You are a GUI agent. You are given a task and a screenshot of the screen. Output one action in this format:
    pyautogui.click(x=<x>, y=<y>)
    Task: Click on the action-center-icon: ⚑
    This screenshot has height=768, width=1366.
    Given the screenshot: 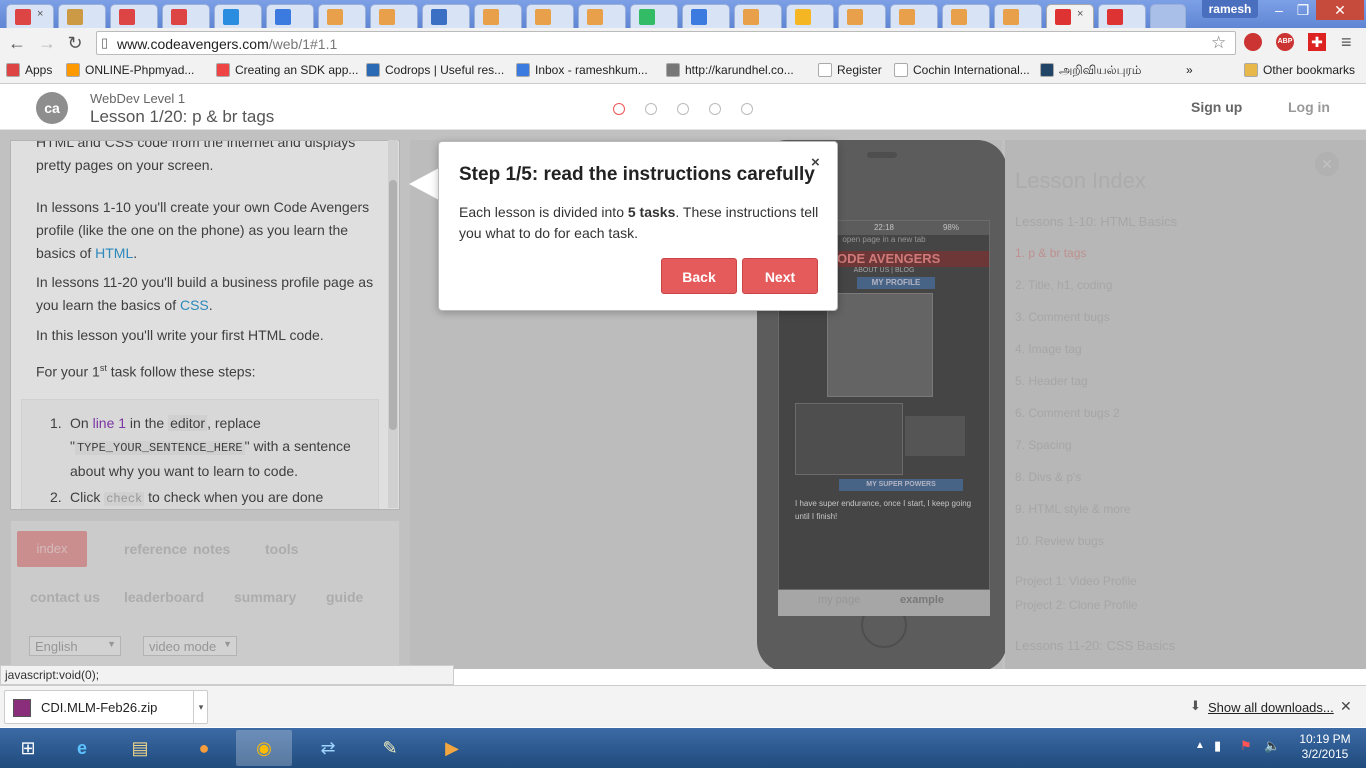 What is the action you would take?
    pyautogui.click(x=1246, y=746)
    